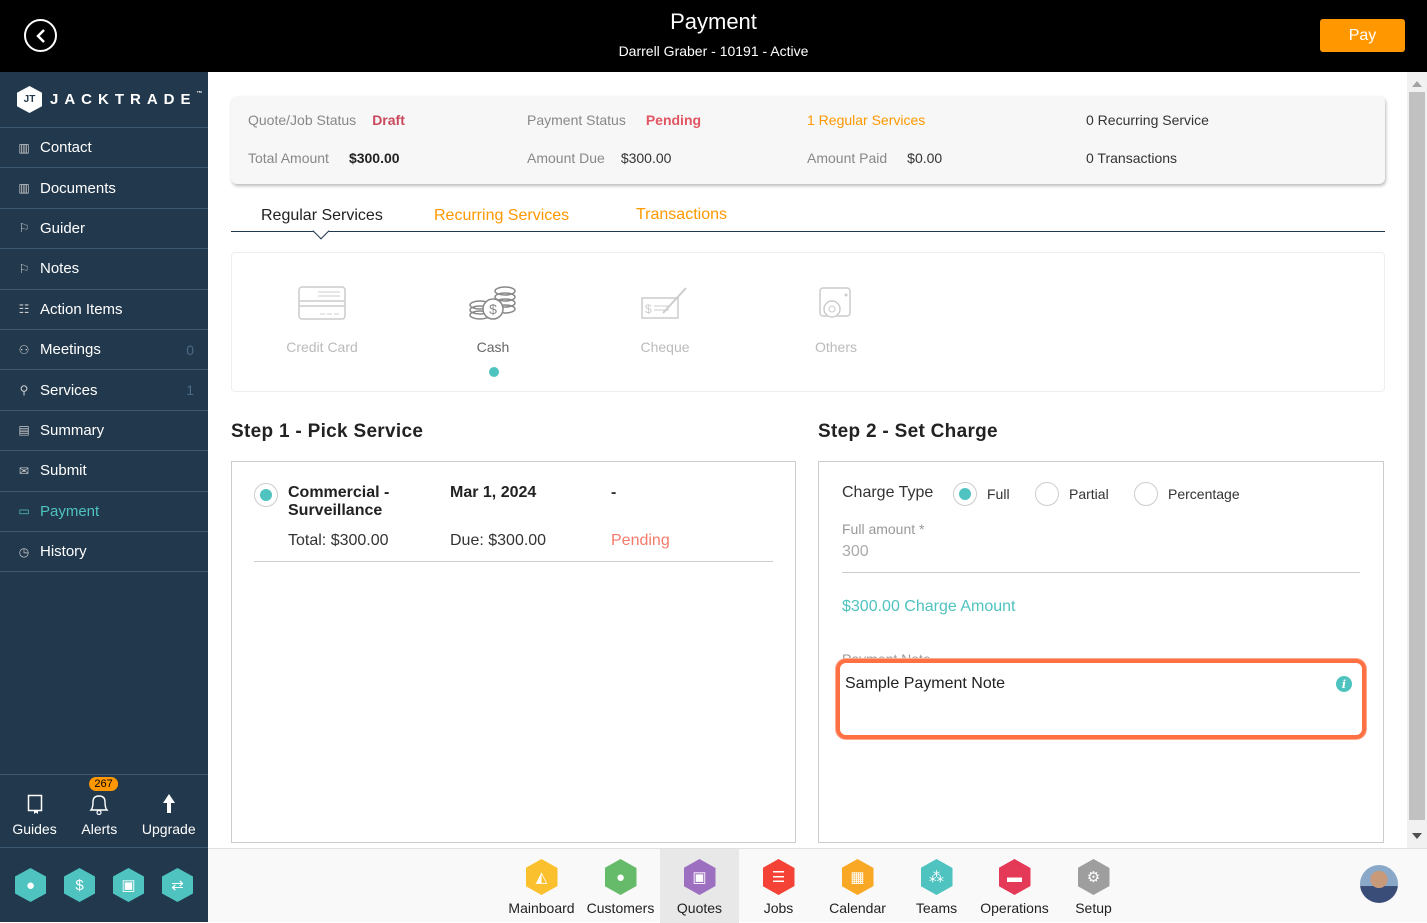 This screenshot has height=923, width=1427. I want to click on bell-icon, so click(99, 804).